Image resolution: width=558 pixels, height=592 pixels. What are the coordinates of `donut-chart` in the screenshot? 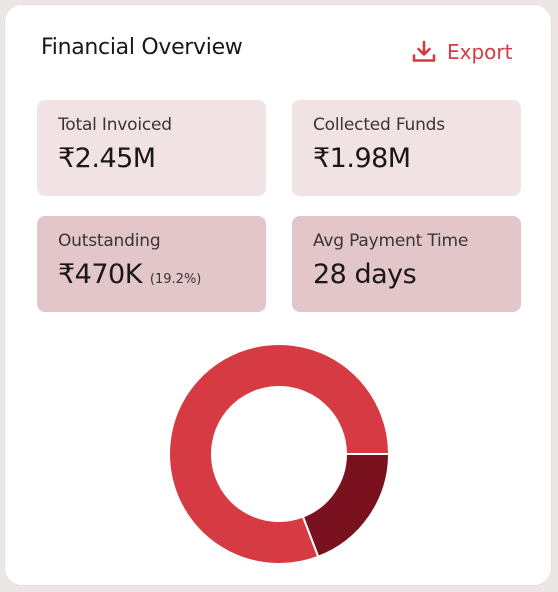 It's located at (279, 454).